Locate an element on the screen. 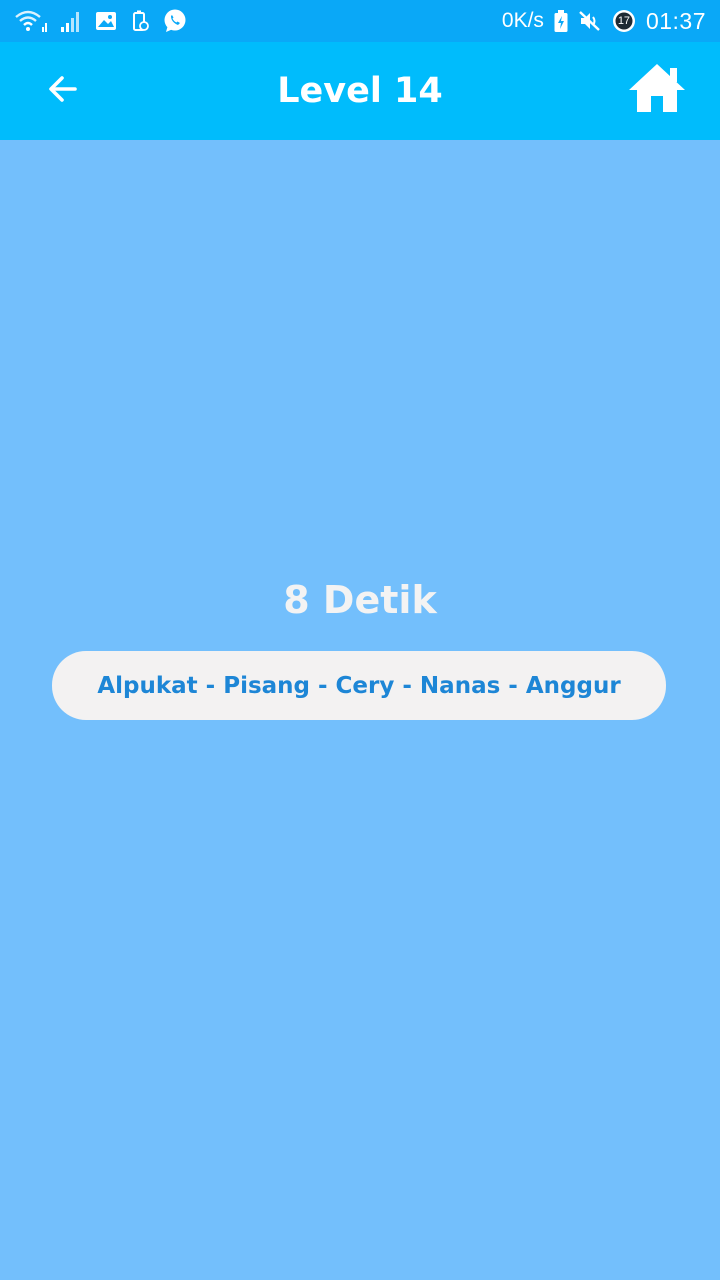  fruit-sequence-card: Alpukat - Pisang - Cery - Nanas - Anggur is located at coordinates (359, 685).